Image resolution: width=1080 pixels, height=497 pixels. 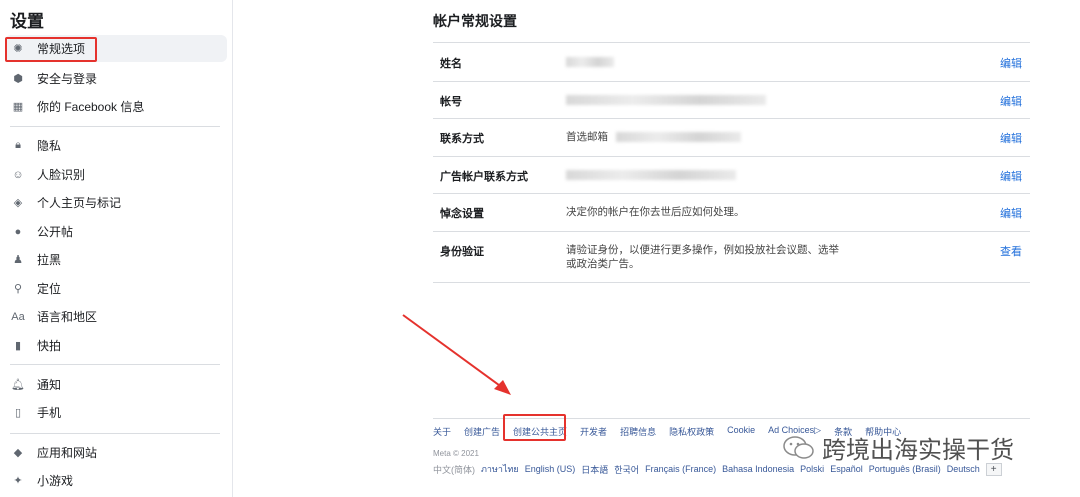 I want to click on sidebar-item: ▮ 快拍, so click(x=116, y=345).